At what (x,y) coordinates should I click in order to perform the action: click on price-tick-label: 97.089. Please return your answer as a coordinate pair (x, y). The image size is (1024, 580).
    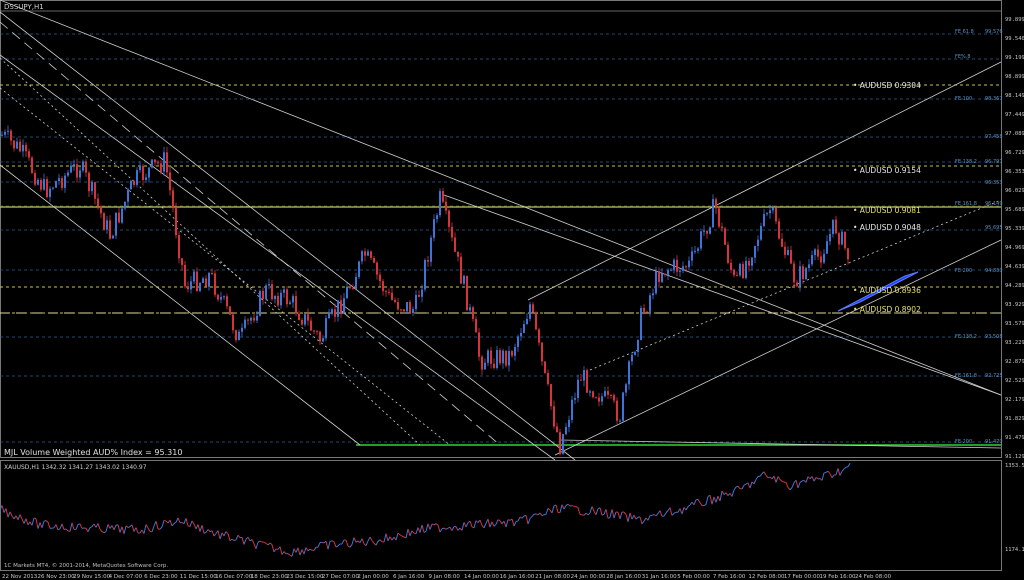
    Looking at the image, I should click on (1014, 134).